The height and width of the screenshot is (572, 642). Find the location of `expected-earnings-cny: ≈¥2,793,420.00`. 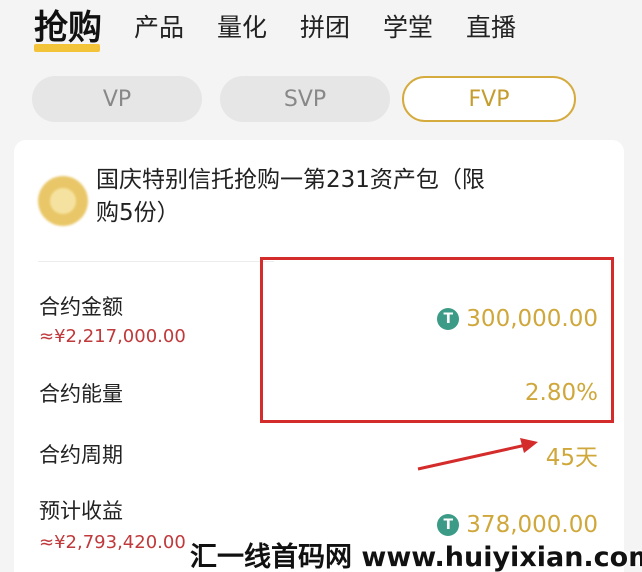

expected-earnings-cny: ≈¥2,793,420.00 is located at coordinates (112, 542).